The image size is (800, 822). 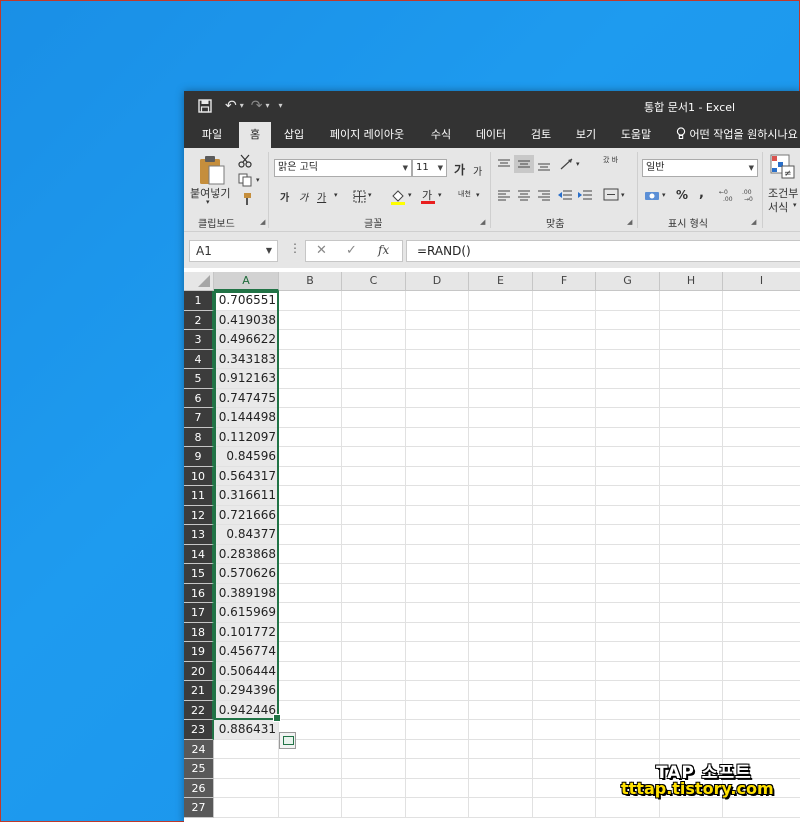 I want to click on row-header: 16, so click(x=199, y=593).